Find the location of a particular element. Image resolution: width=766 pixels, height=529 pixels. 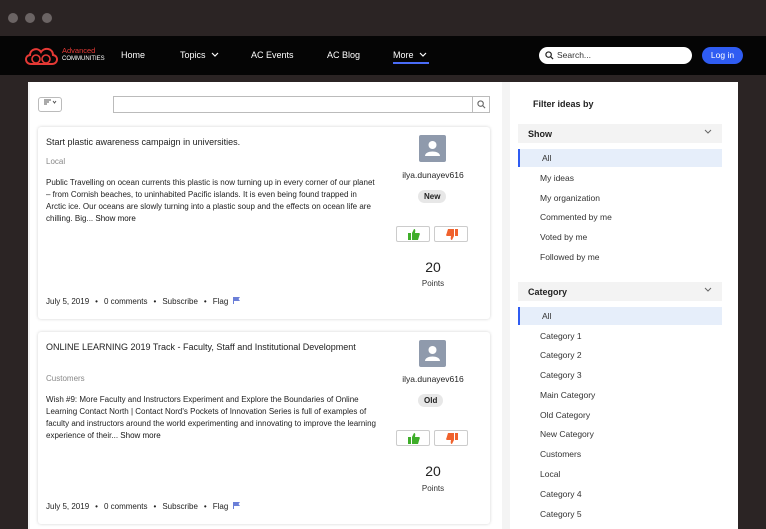

category-item: New Category is located at coordinates (620, 434).